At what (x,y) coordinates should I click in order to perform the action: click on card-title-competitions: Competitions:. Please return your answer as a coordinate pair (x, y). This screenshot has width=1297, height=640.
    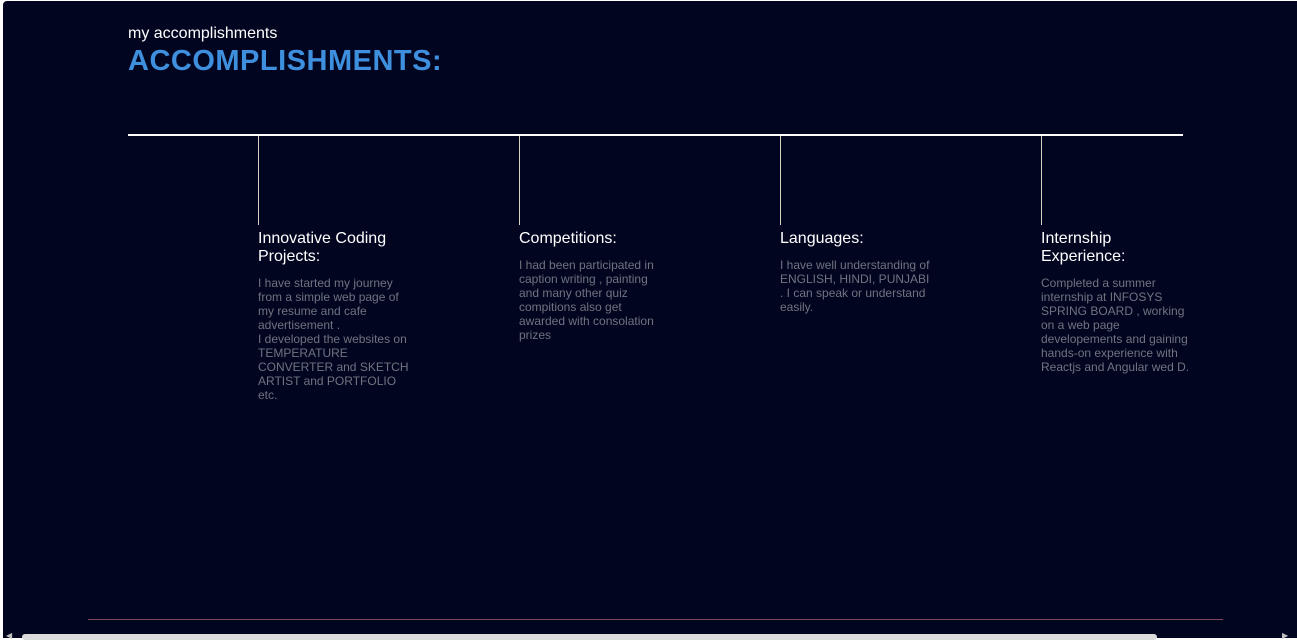
    Looking at the image, I should click on (568, 238).